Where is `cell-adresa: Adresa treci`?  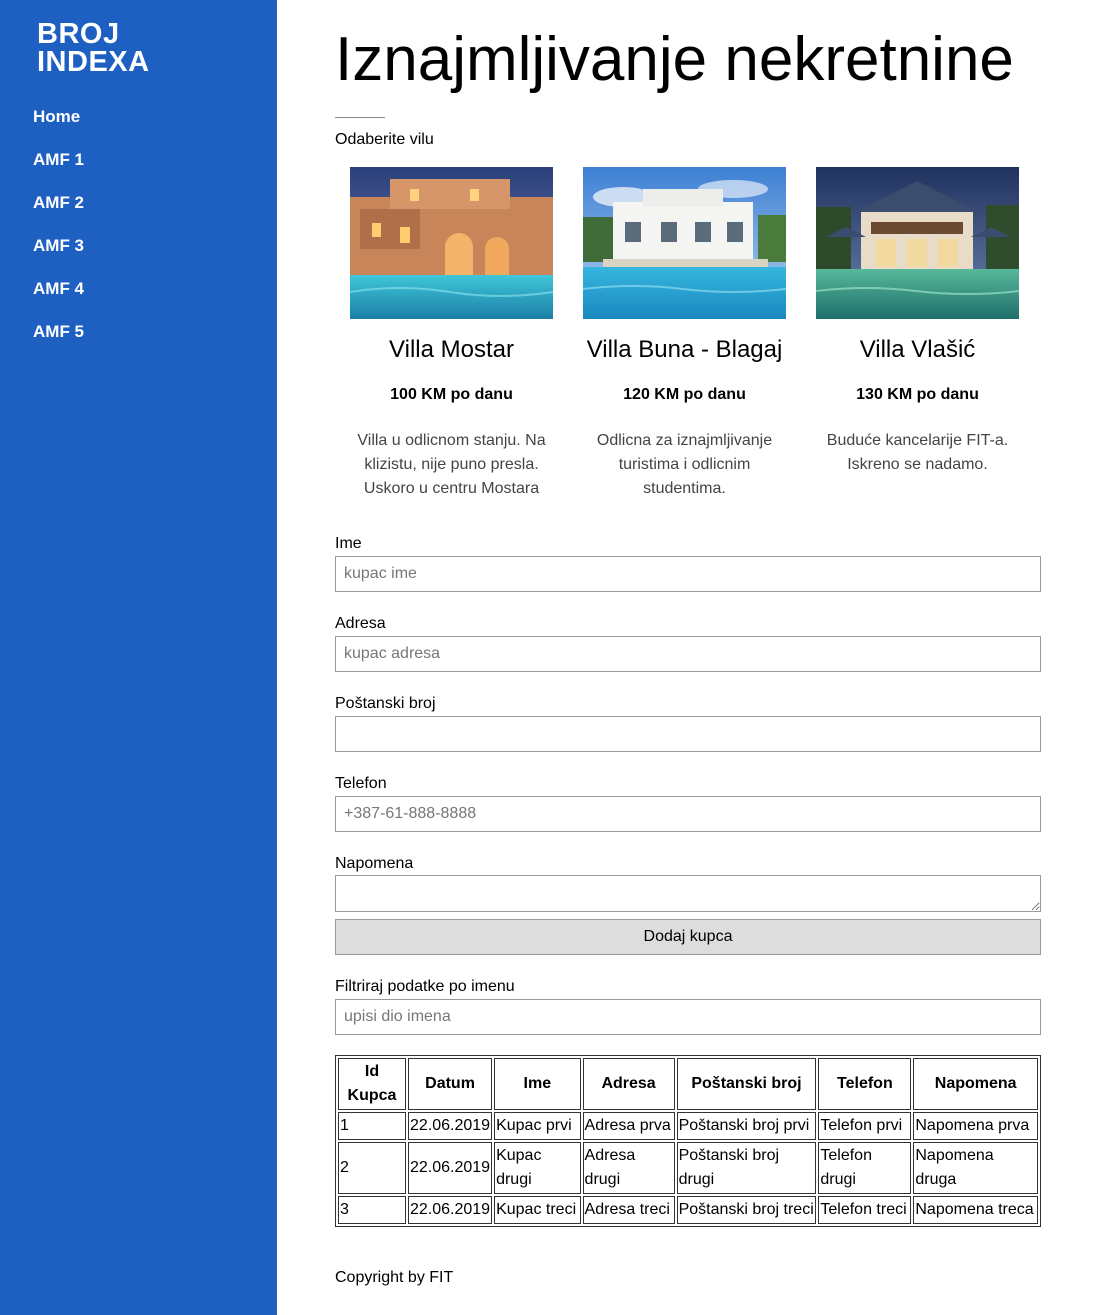 cell-adresa: Adresa treci is located at coordinates (628, 1210).